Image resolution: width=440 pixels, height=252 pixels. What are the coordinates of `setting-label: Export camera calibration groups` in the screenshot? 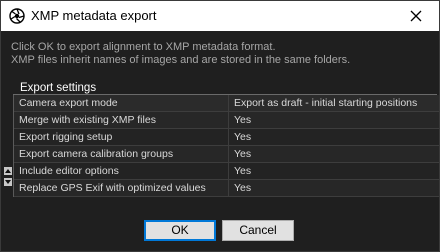 It's located at (96, 154).